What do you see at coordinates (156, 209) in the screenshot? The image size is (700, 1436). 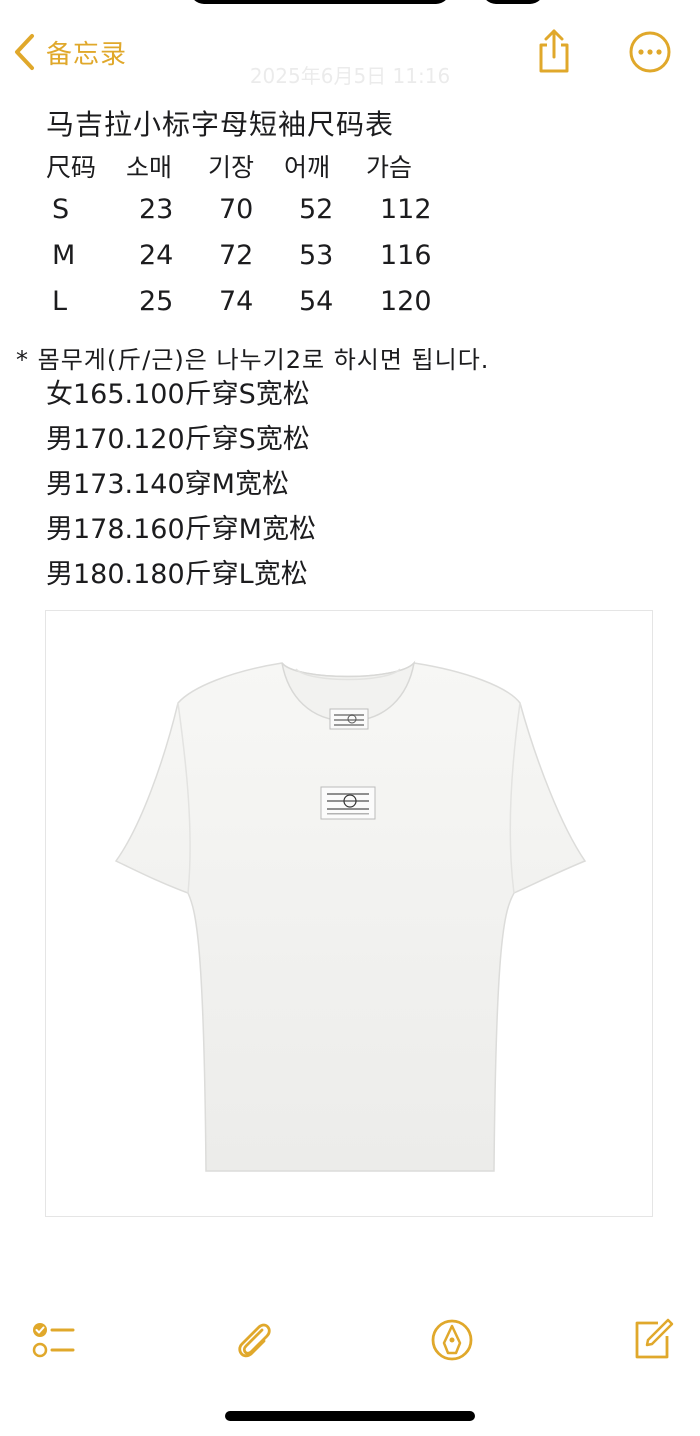 I see `table-cell: 23` at bounding box center [156, 209].